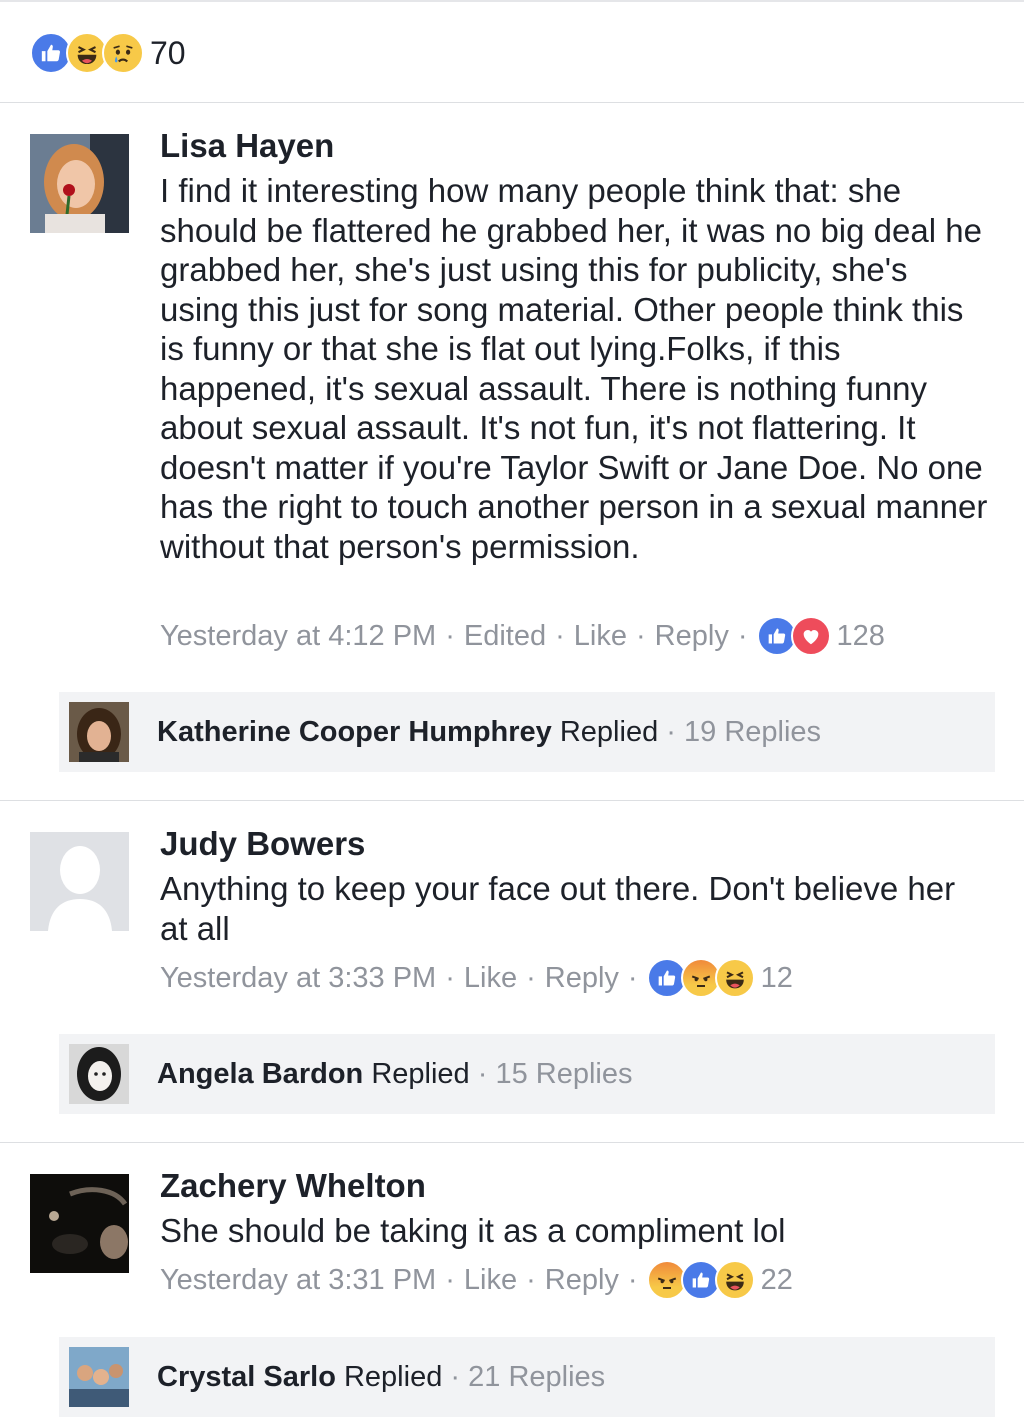 The height and width of the screenshot is (1427, 1024). Describe the element at coordinates (810, 636) in the screenshot. I see `love-icon` at that location.